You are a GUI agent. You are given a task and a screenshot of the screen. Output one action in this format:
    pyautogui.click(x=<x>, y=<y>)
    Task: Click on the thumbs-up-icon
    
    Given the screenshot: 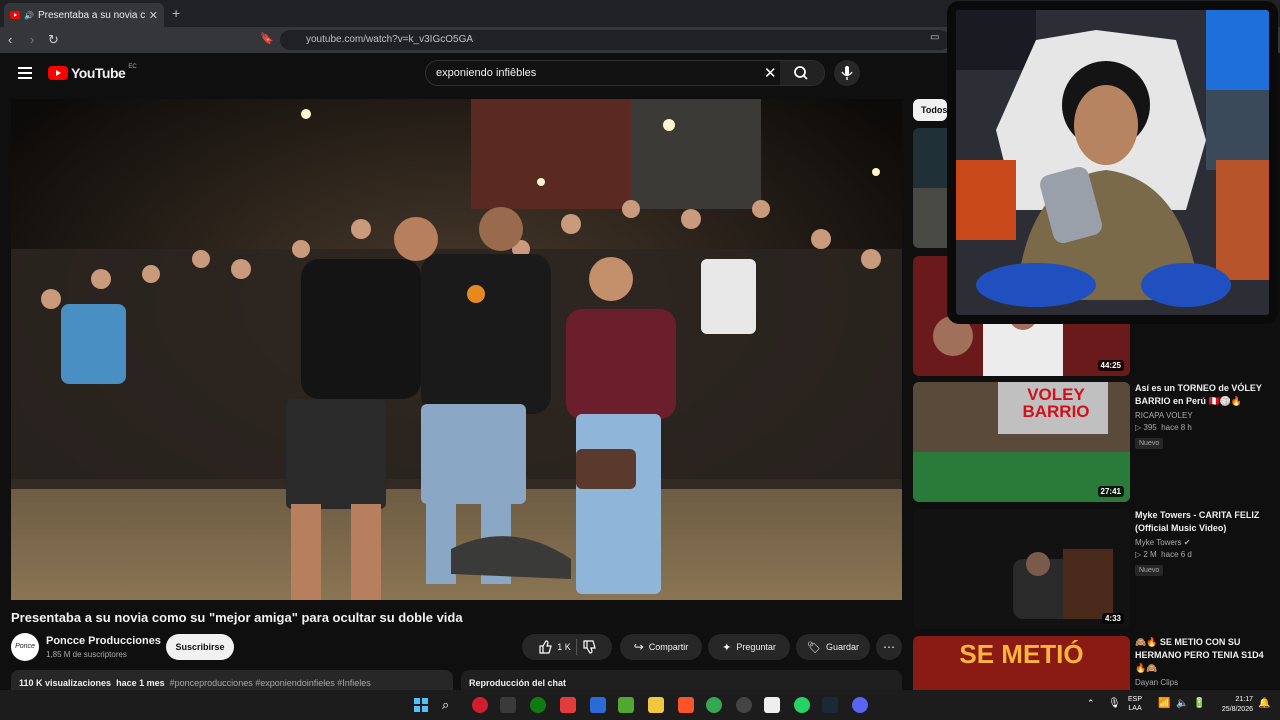 What is the action you would take?
    pyautogui.click(x=546, y=647)
    